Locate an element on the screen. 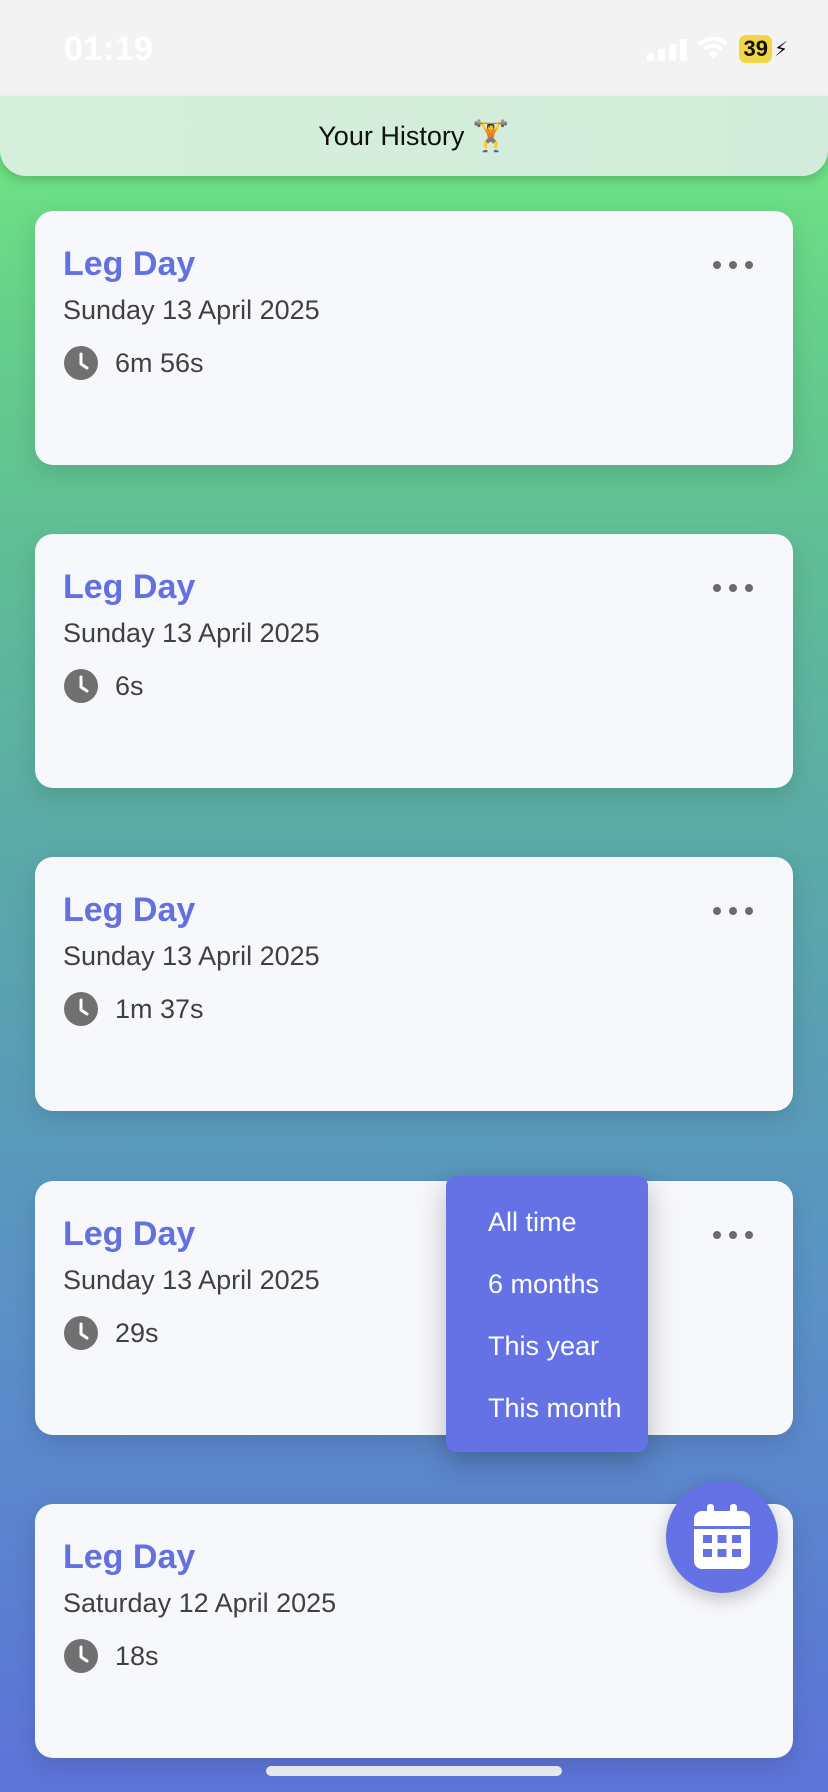 Image resolution: width=828 pixels, height=1792 pixels. calendar-button is located at coordinates (722, 1537).